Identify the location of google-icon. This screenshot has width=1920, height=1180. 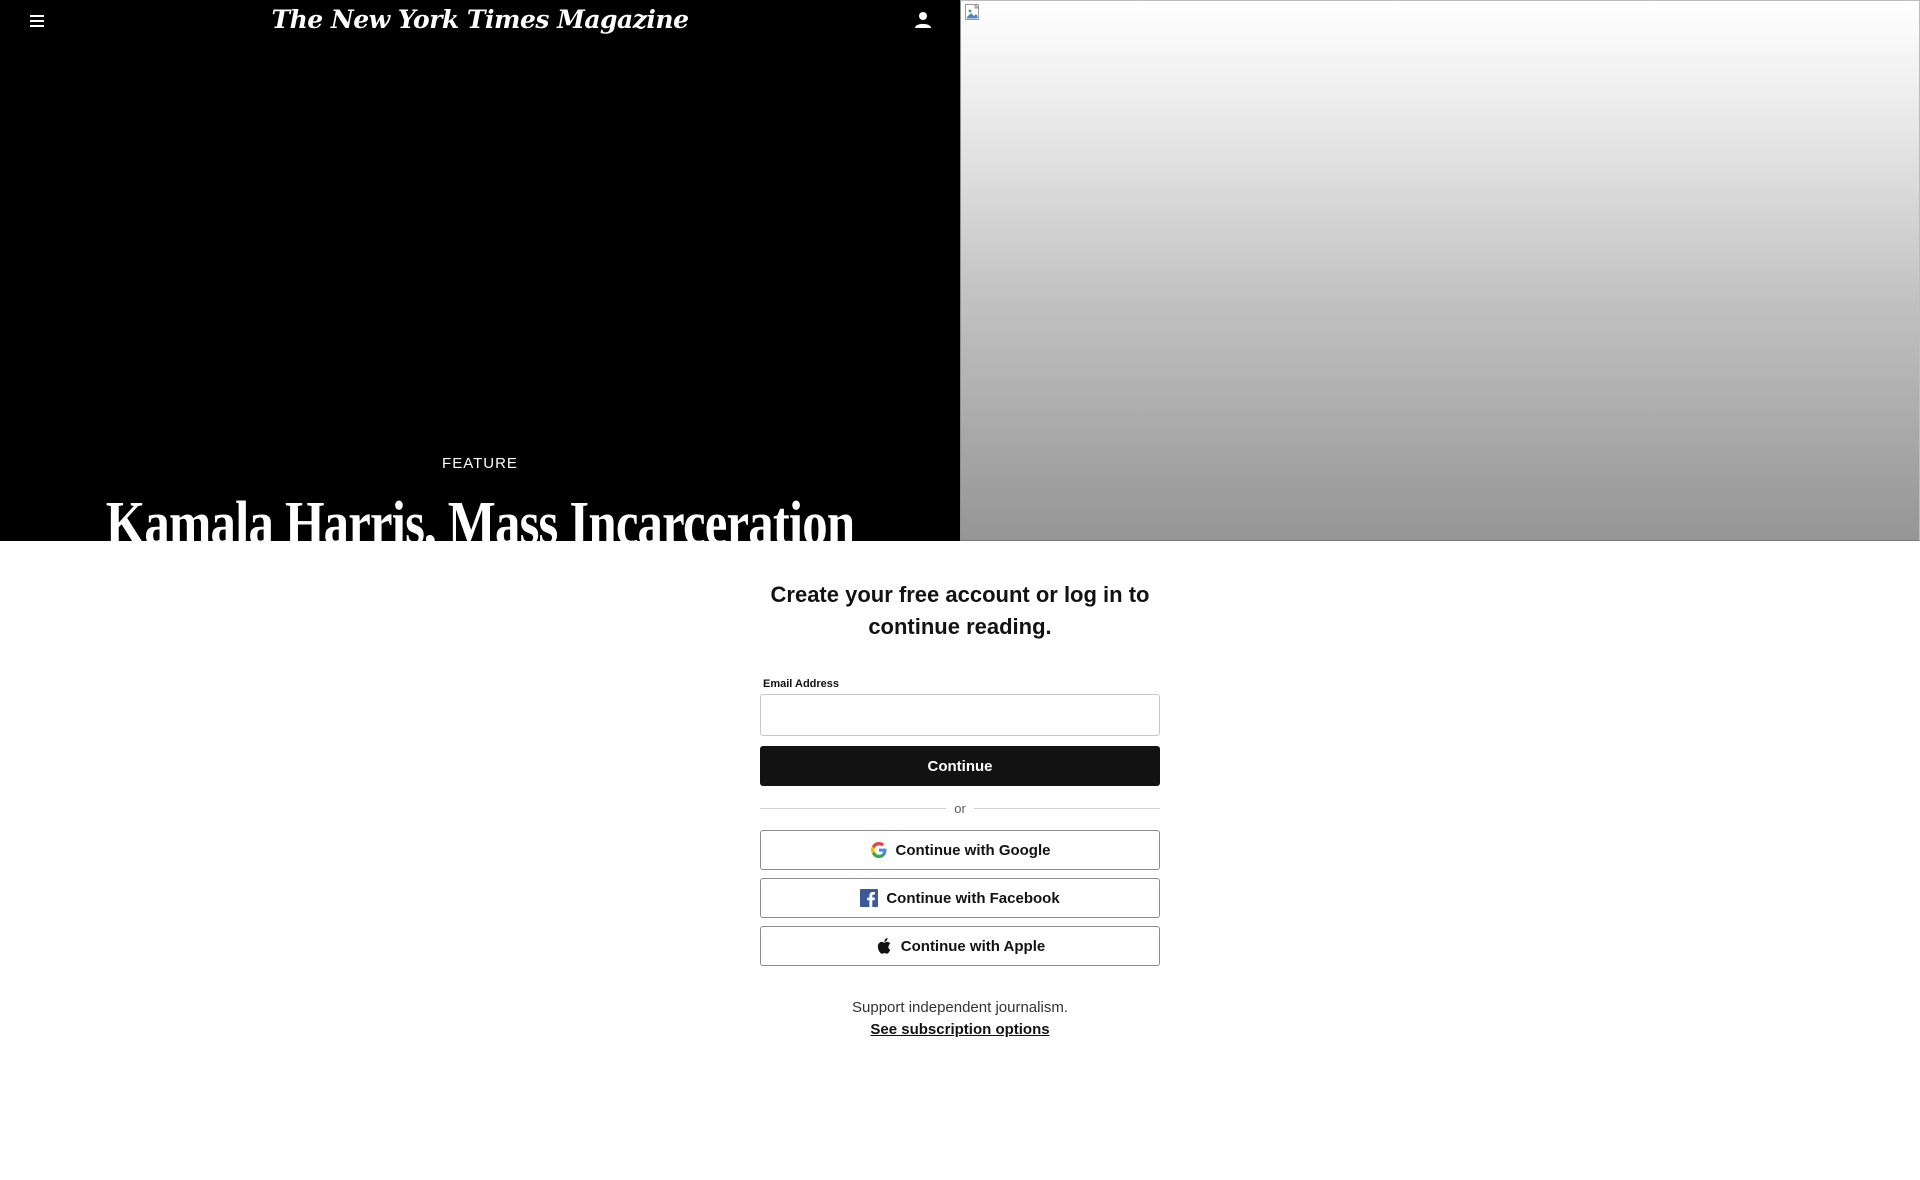
(879, 850).